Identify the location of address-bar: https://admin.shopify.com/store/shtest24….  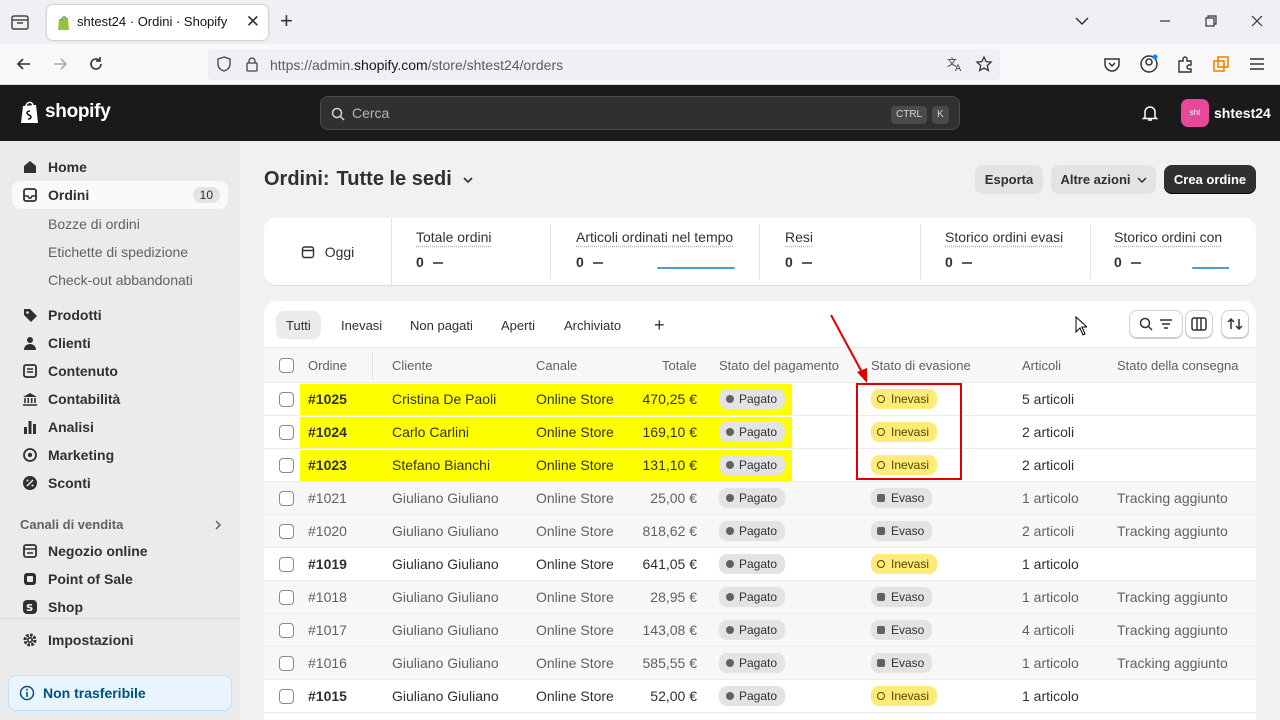
(604, 64).